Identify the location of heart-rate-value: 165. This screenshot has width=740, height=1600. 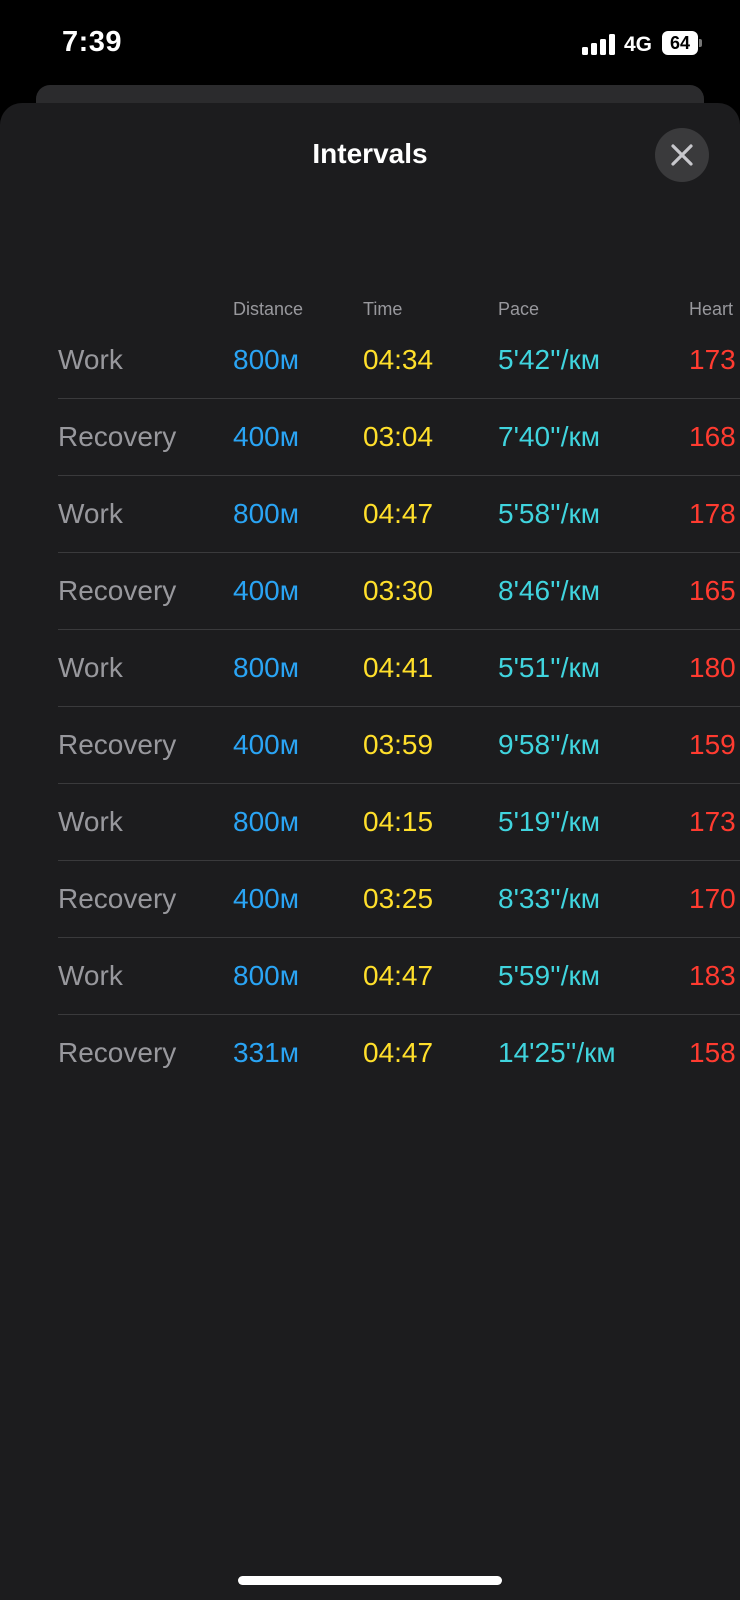
(712, 590).